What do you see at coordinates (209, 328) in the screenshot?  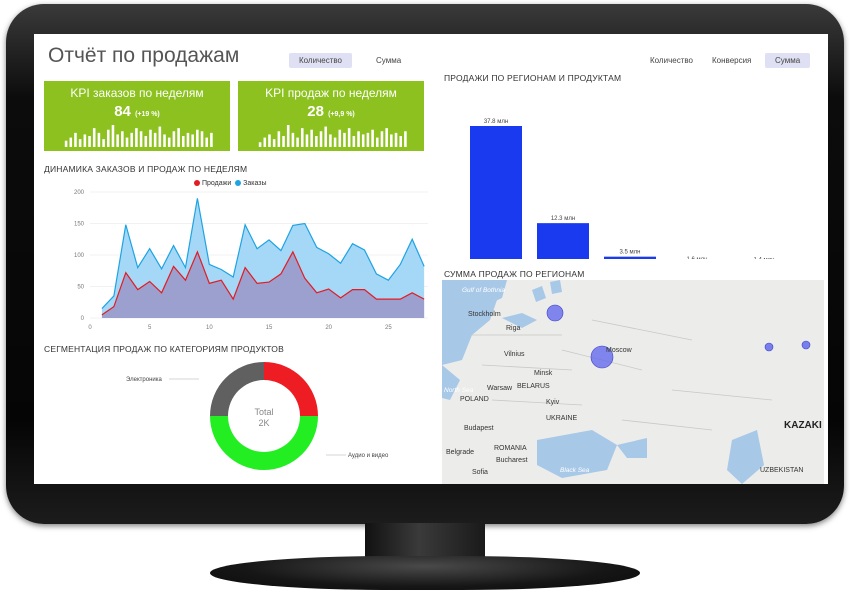 I see `x-tick-label: 10` at bounding box center [209, 328].